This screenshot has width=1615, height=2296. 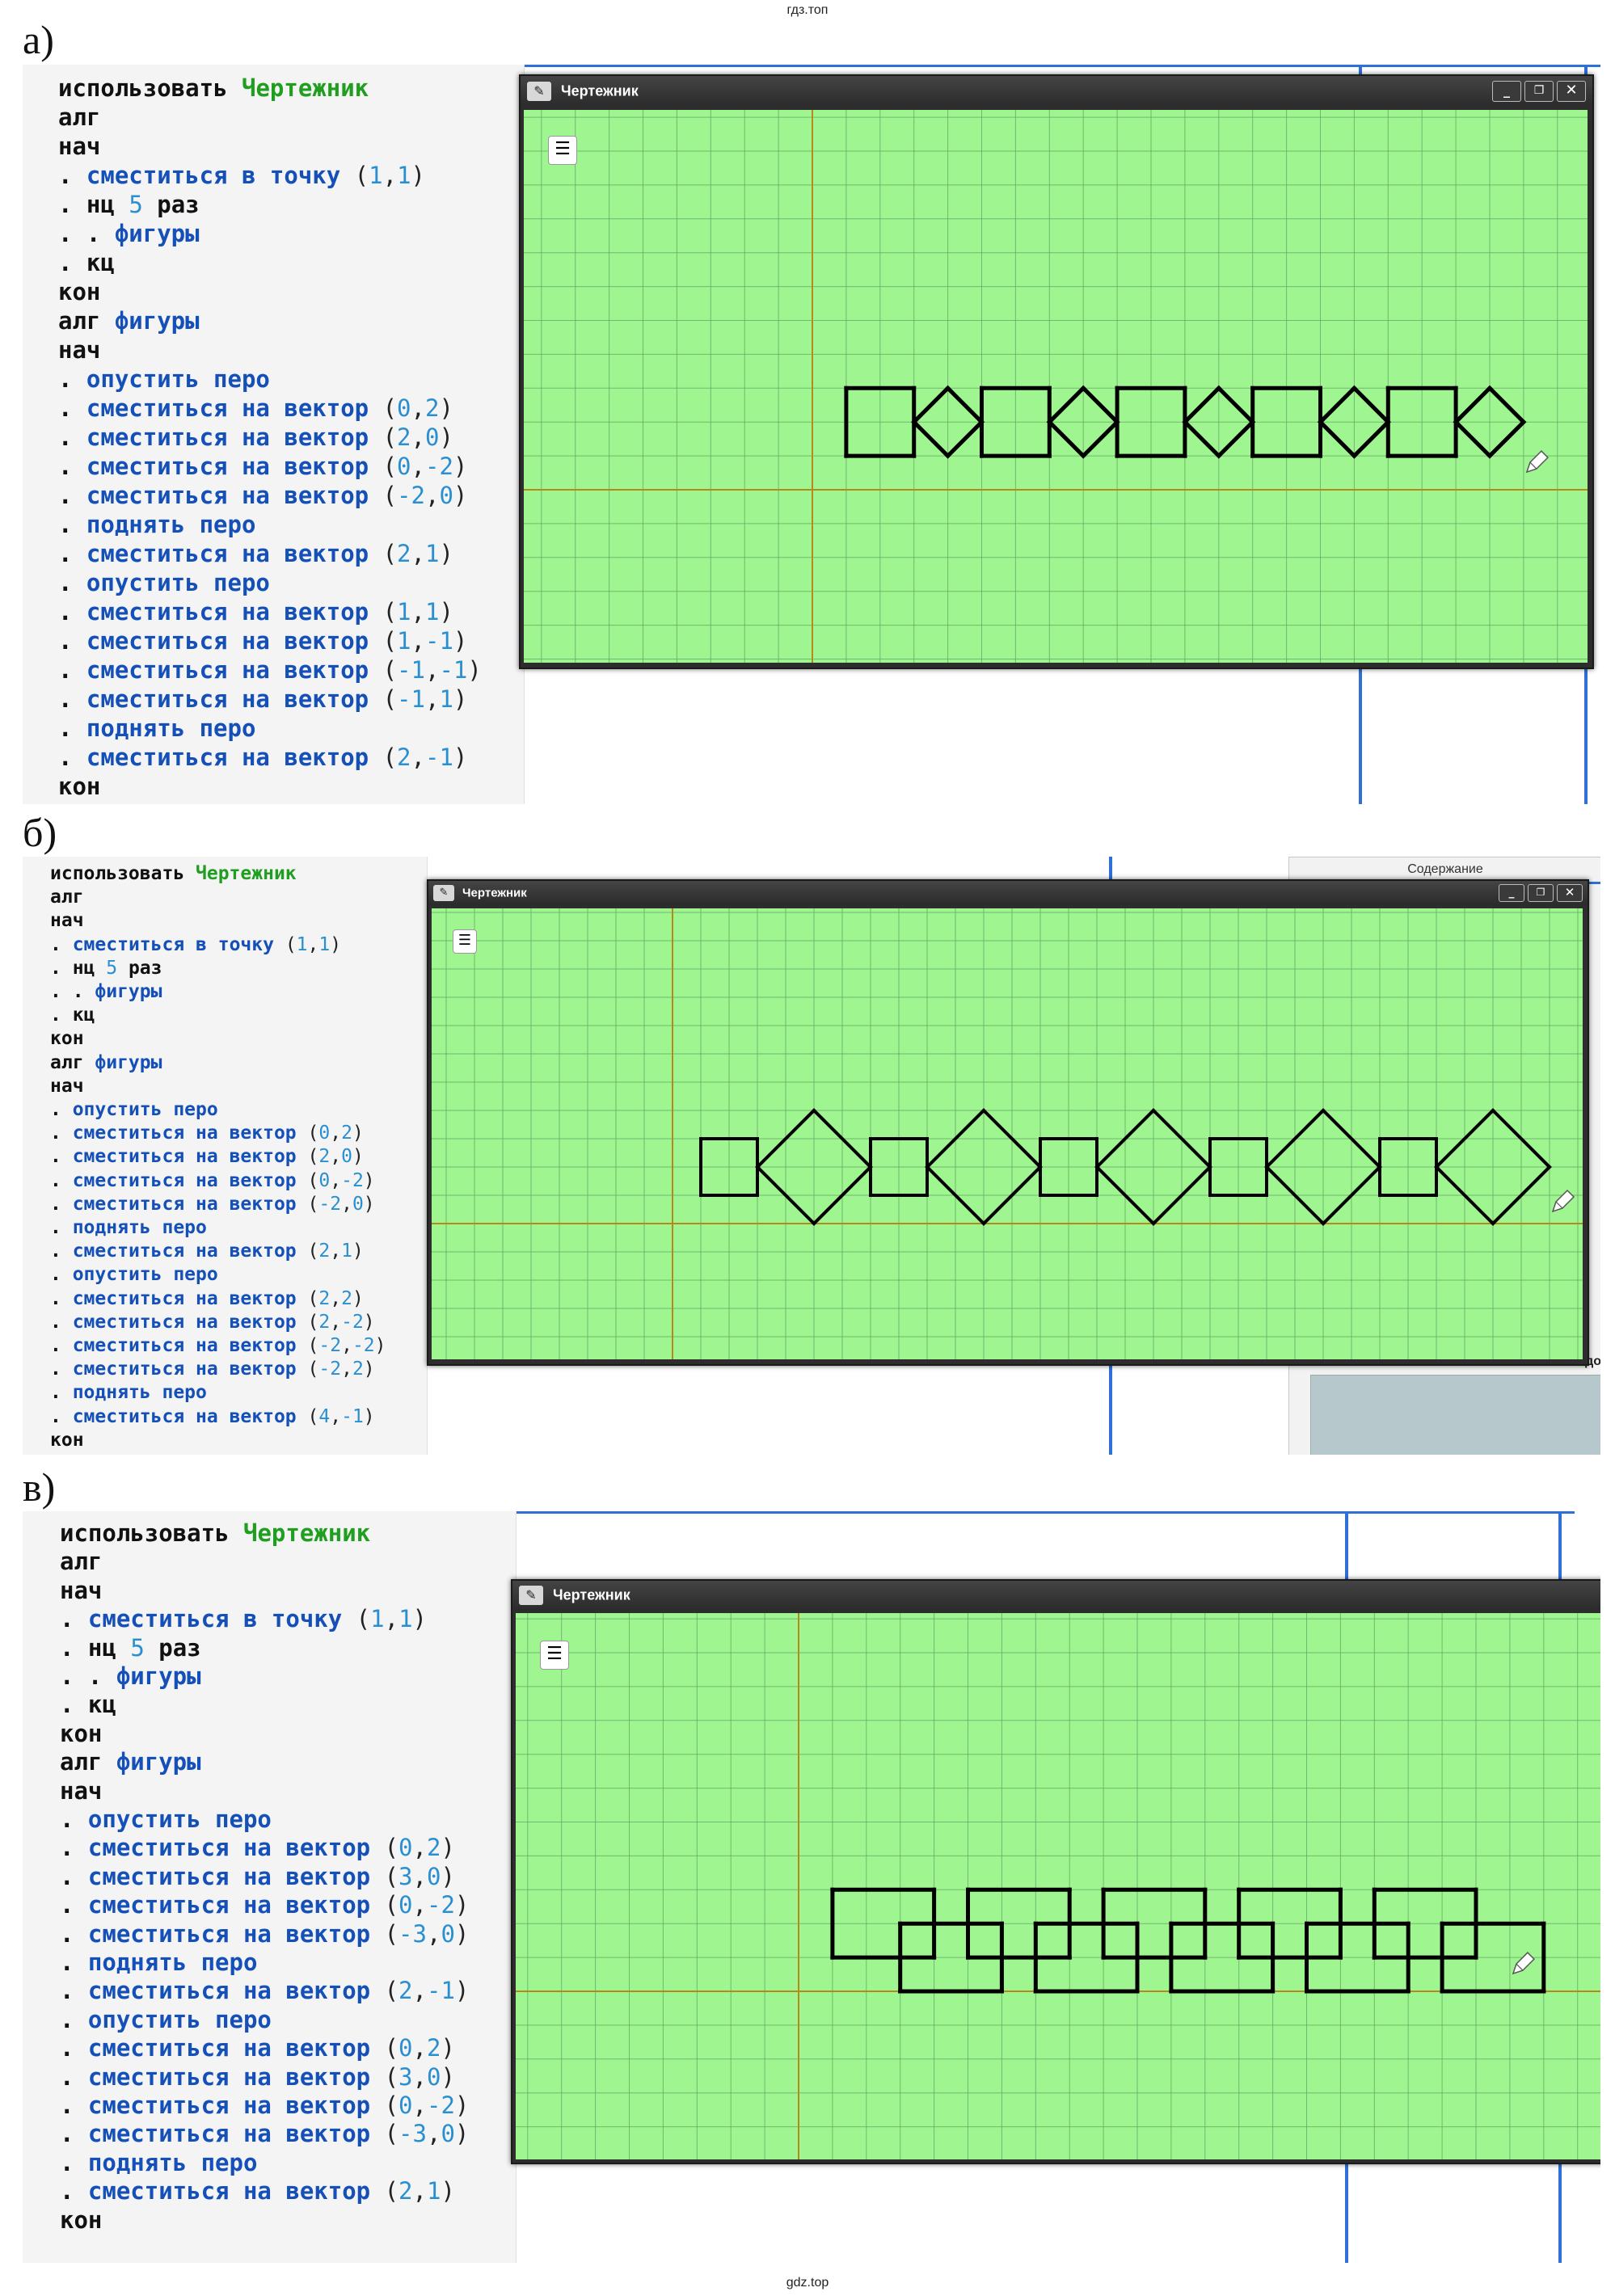 I want to click on pencil-icon, so click(x=1523, y=1963).